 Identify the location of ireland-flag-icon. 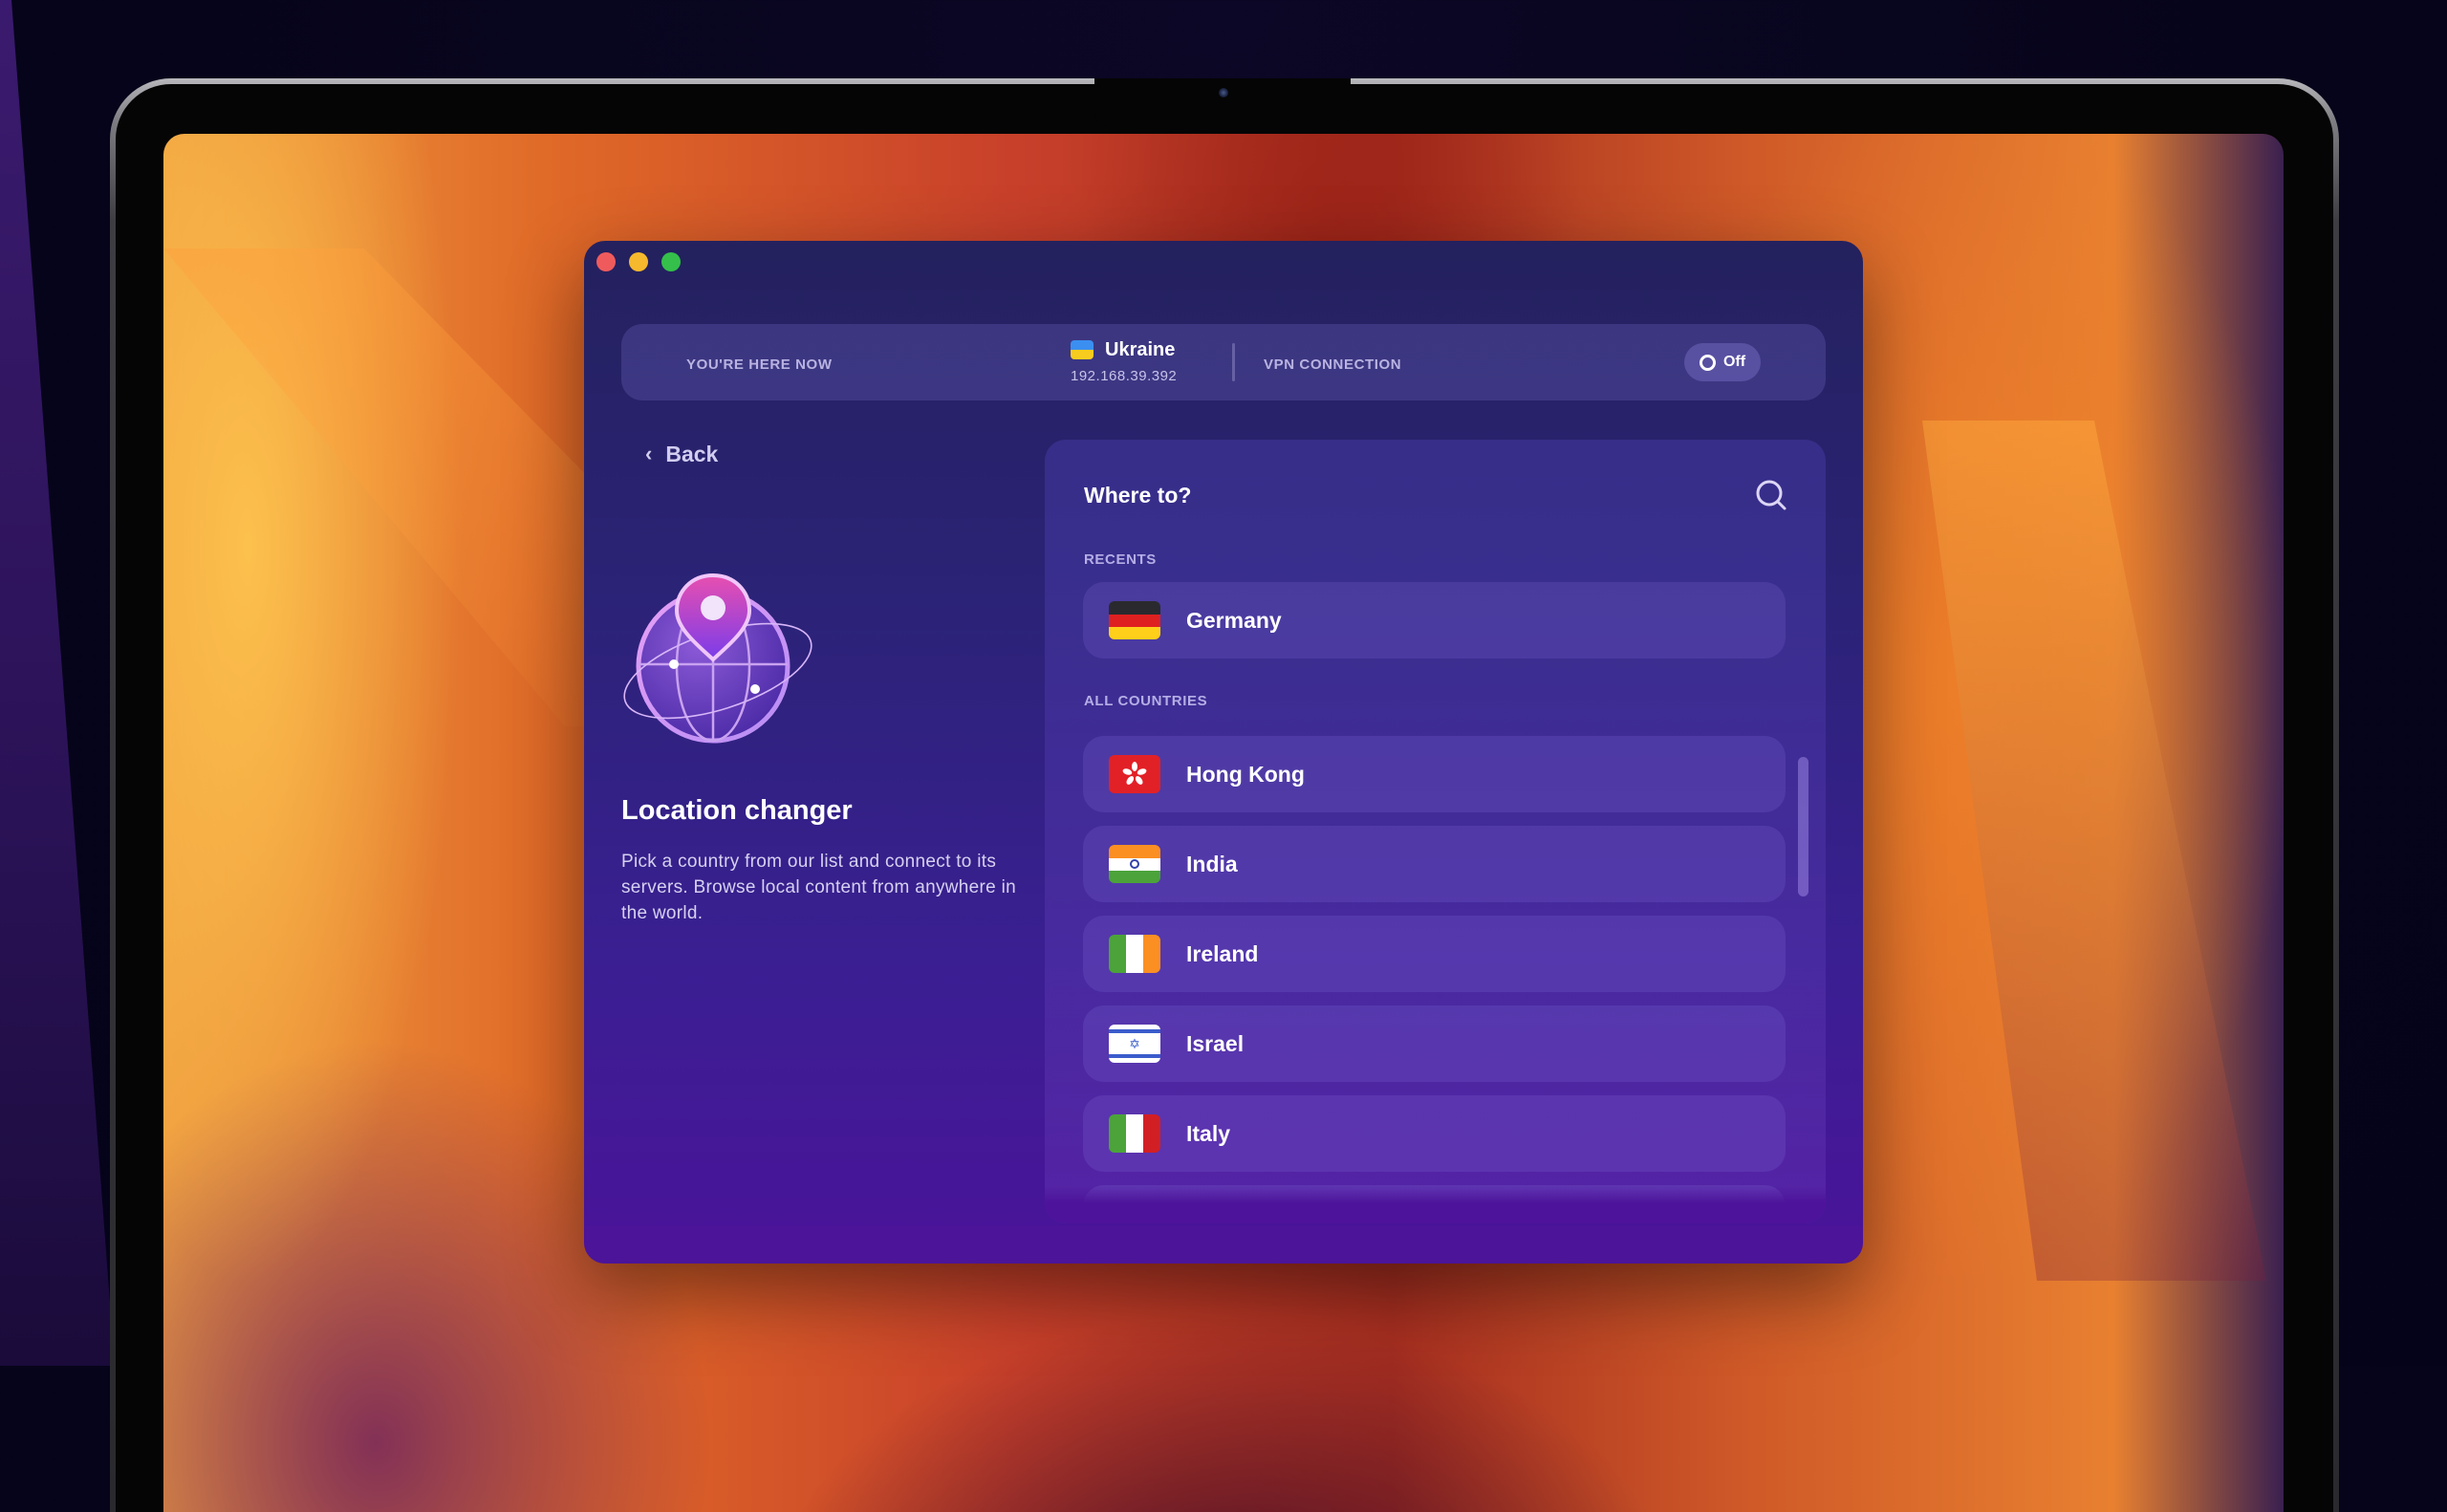
(1134, 954).